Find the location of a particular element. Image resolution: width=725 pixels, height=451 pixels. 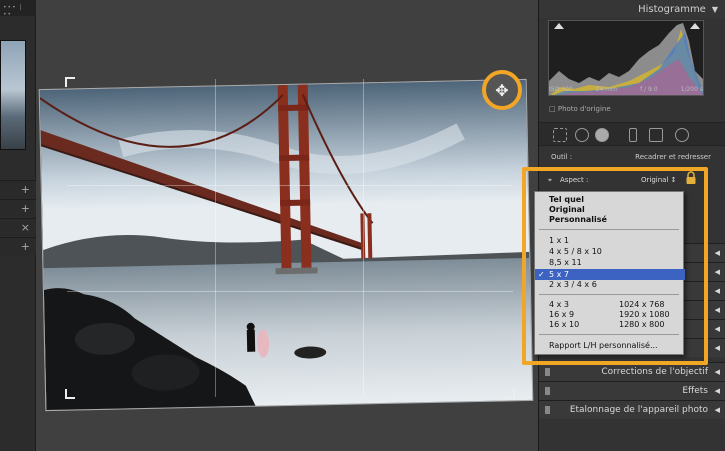

histogram-graph is located at coordinates (626, 58).